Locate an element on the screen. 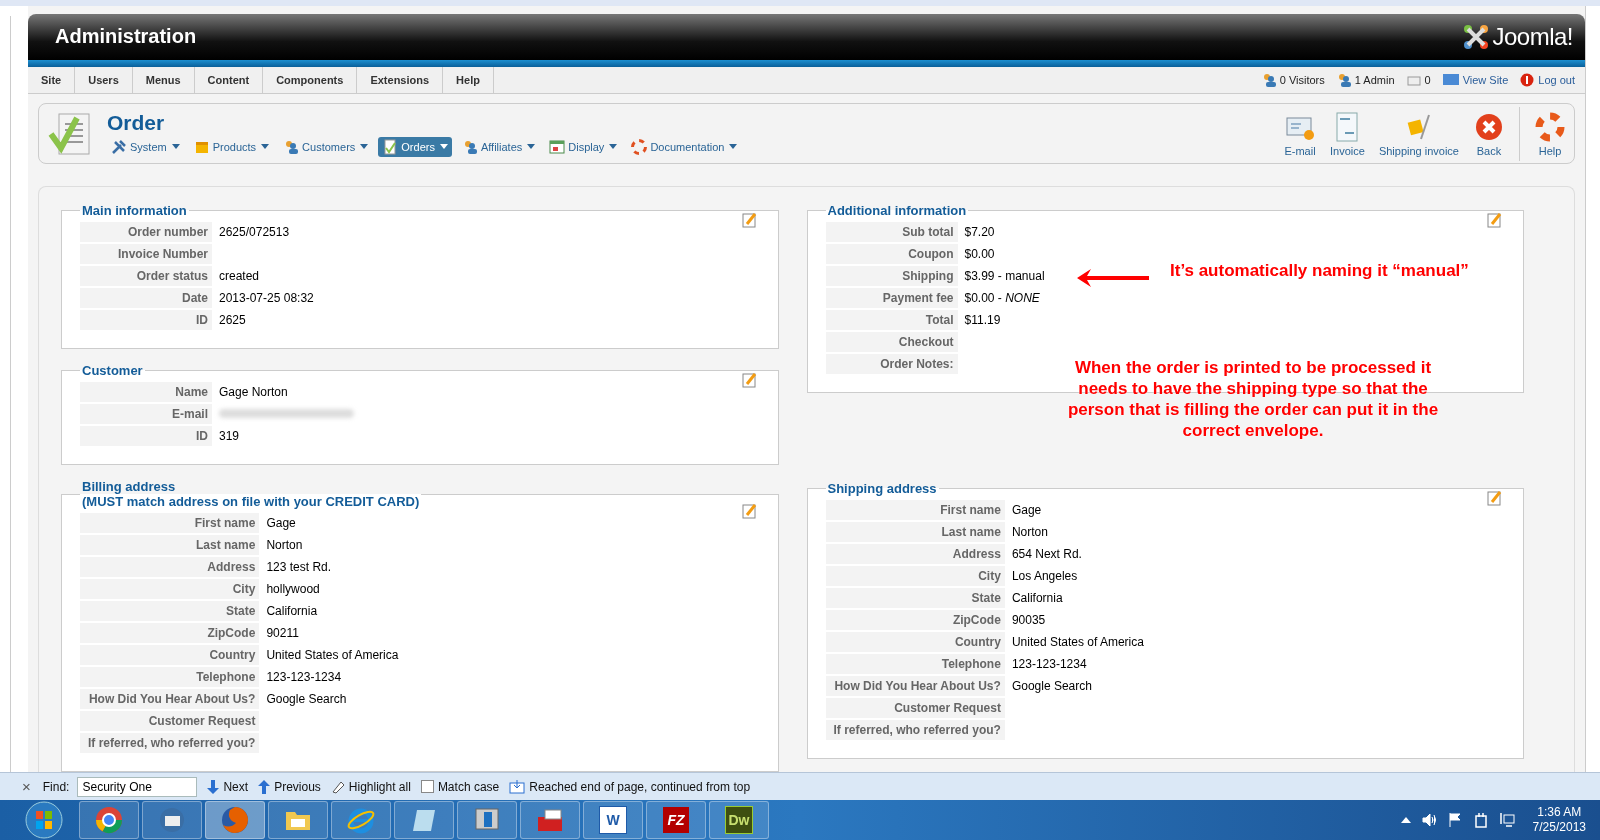 This screenshot has height=840, width=1600. field-label: If referred, who referred you? is located at coordinates (916, 730).